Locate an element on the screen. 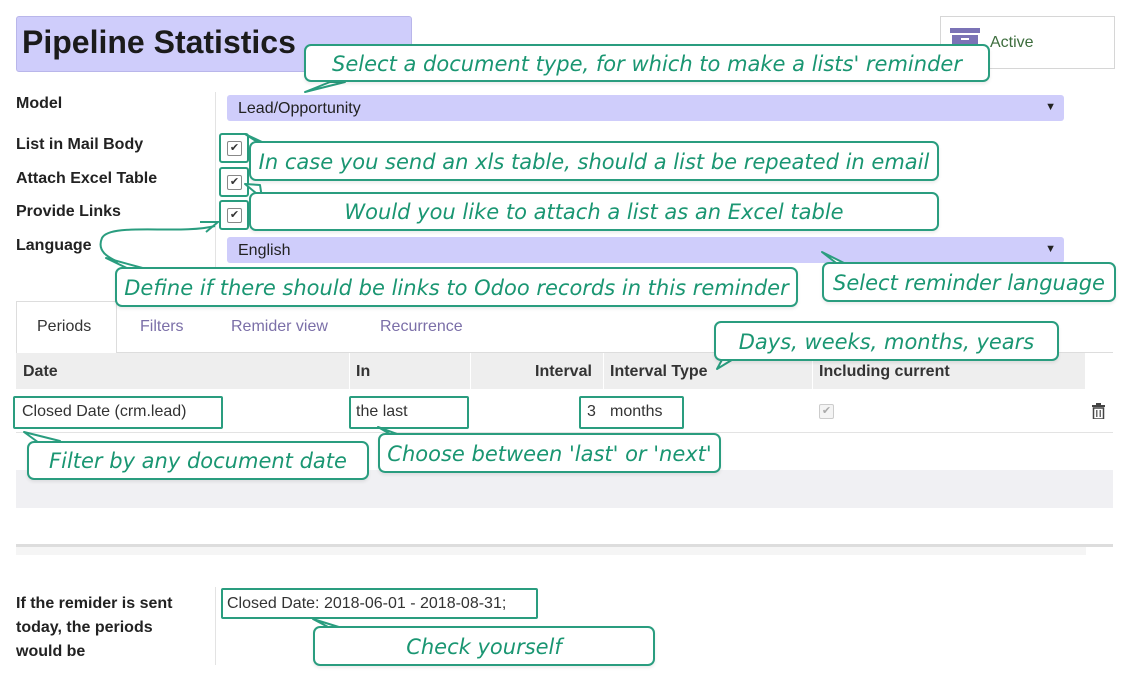 The image size is (1130, 675). tab-periods-label: Periods is located at coordinates (64, 327).